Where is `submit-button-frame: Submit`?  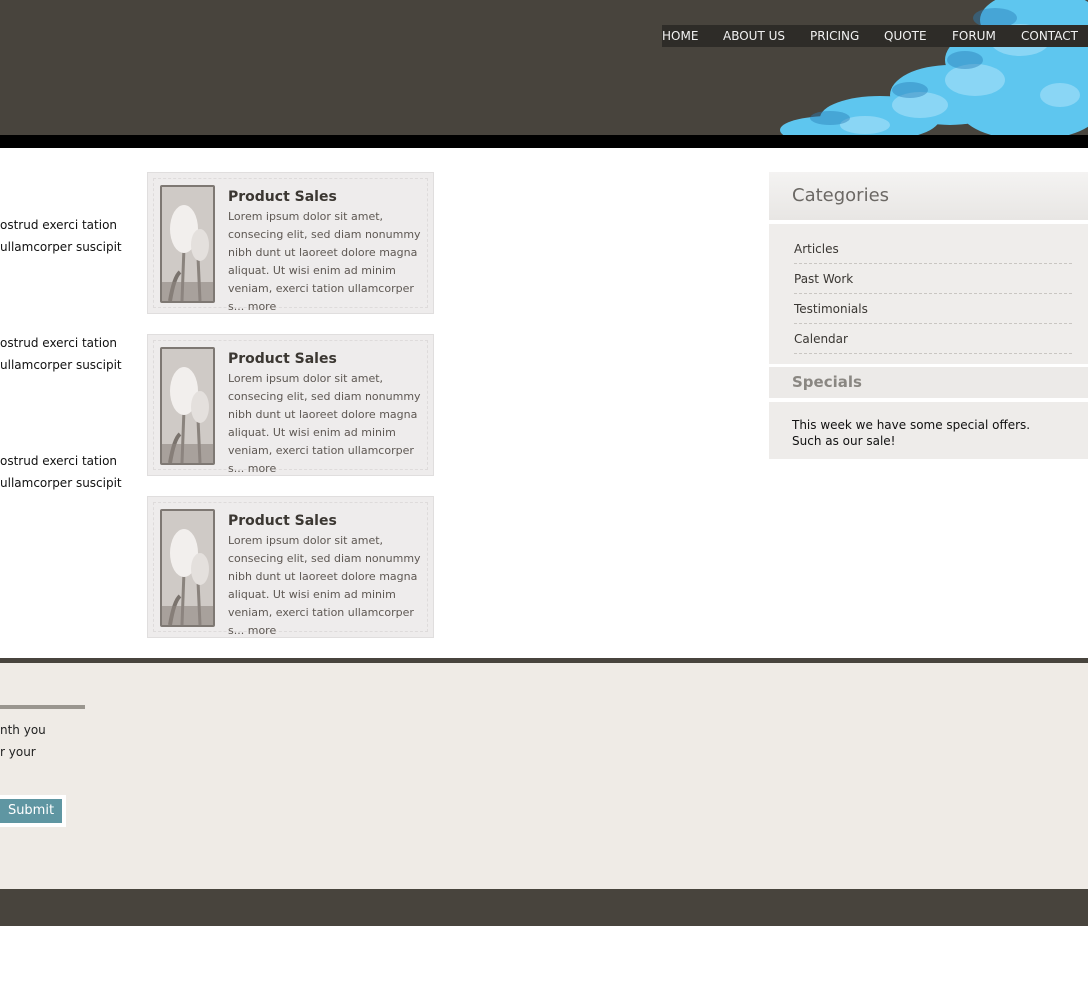
submit-button-frame: Submit is located at coordinates (33, 811).